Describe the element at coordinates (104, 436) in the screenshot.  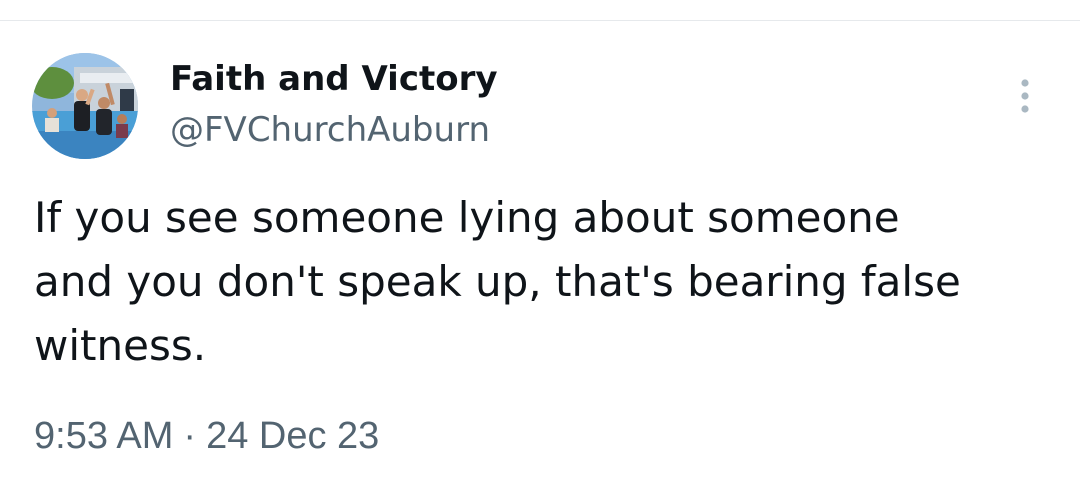
I see `tweet-time: 9:53 AM` at that location.